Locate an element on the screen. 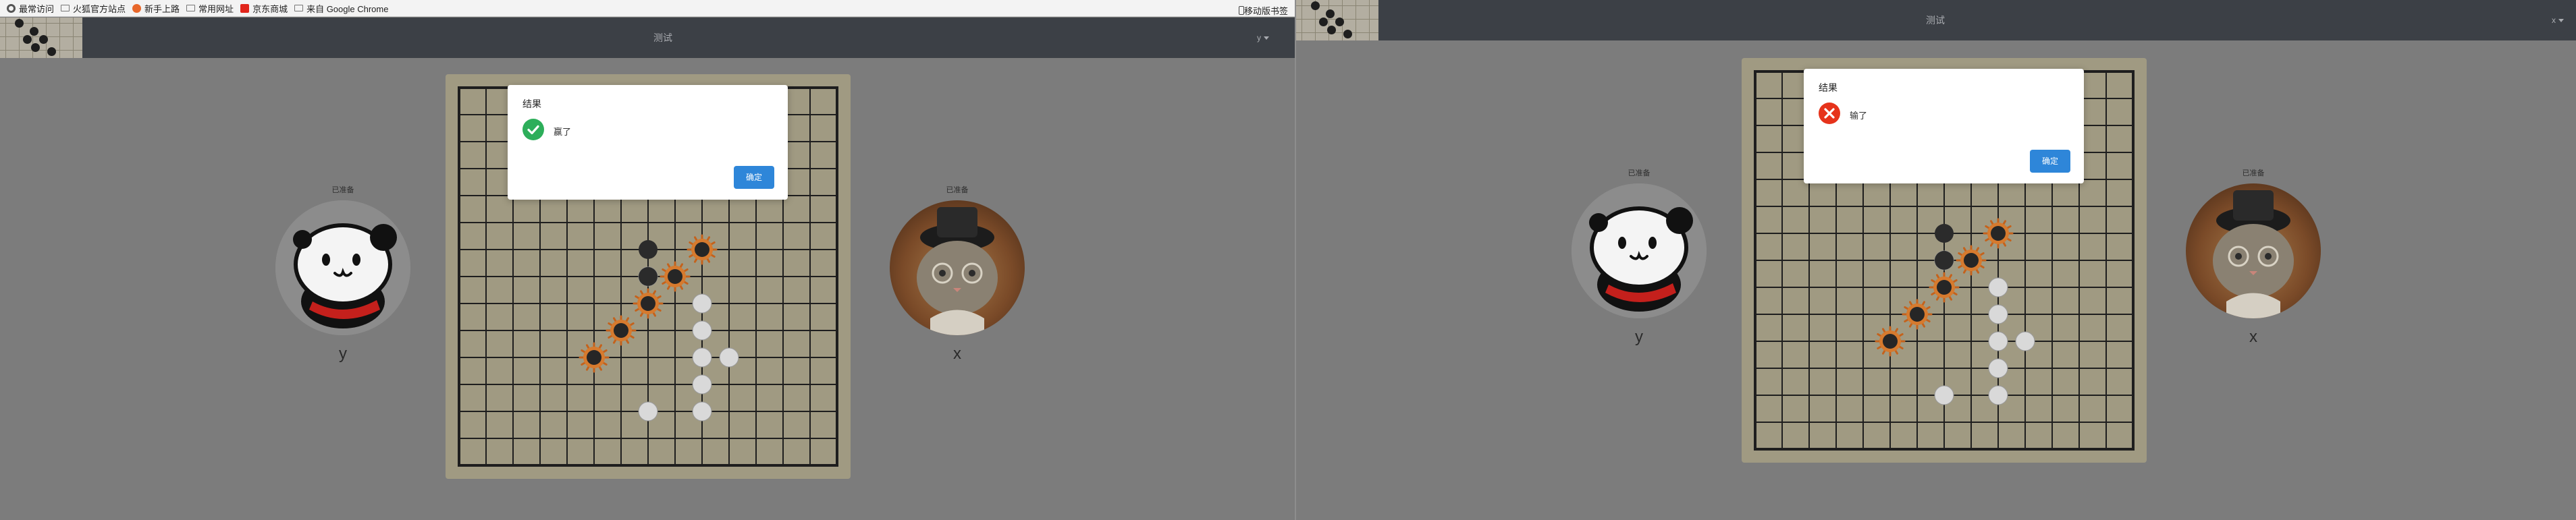 This screenshot has height=520, width=2576. bookmark-label: 来自 Google Chrome is located at coordinates (348, 8).